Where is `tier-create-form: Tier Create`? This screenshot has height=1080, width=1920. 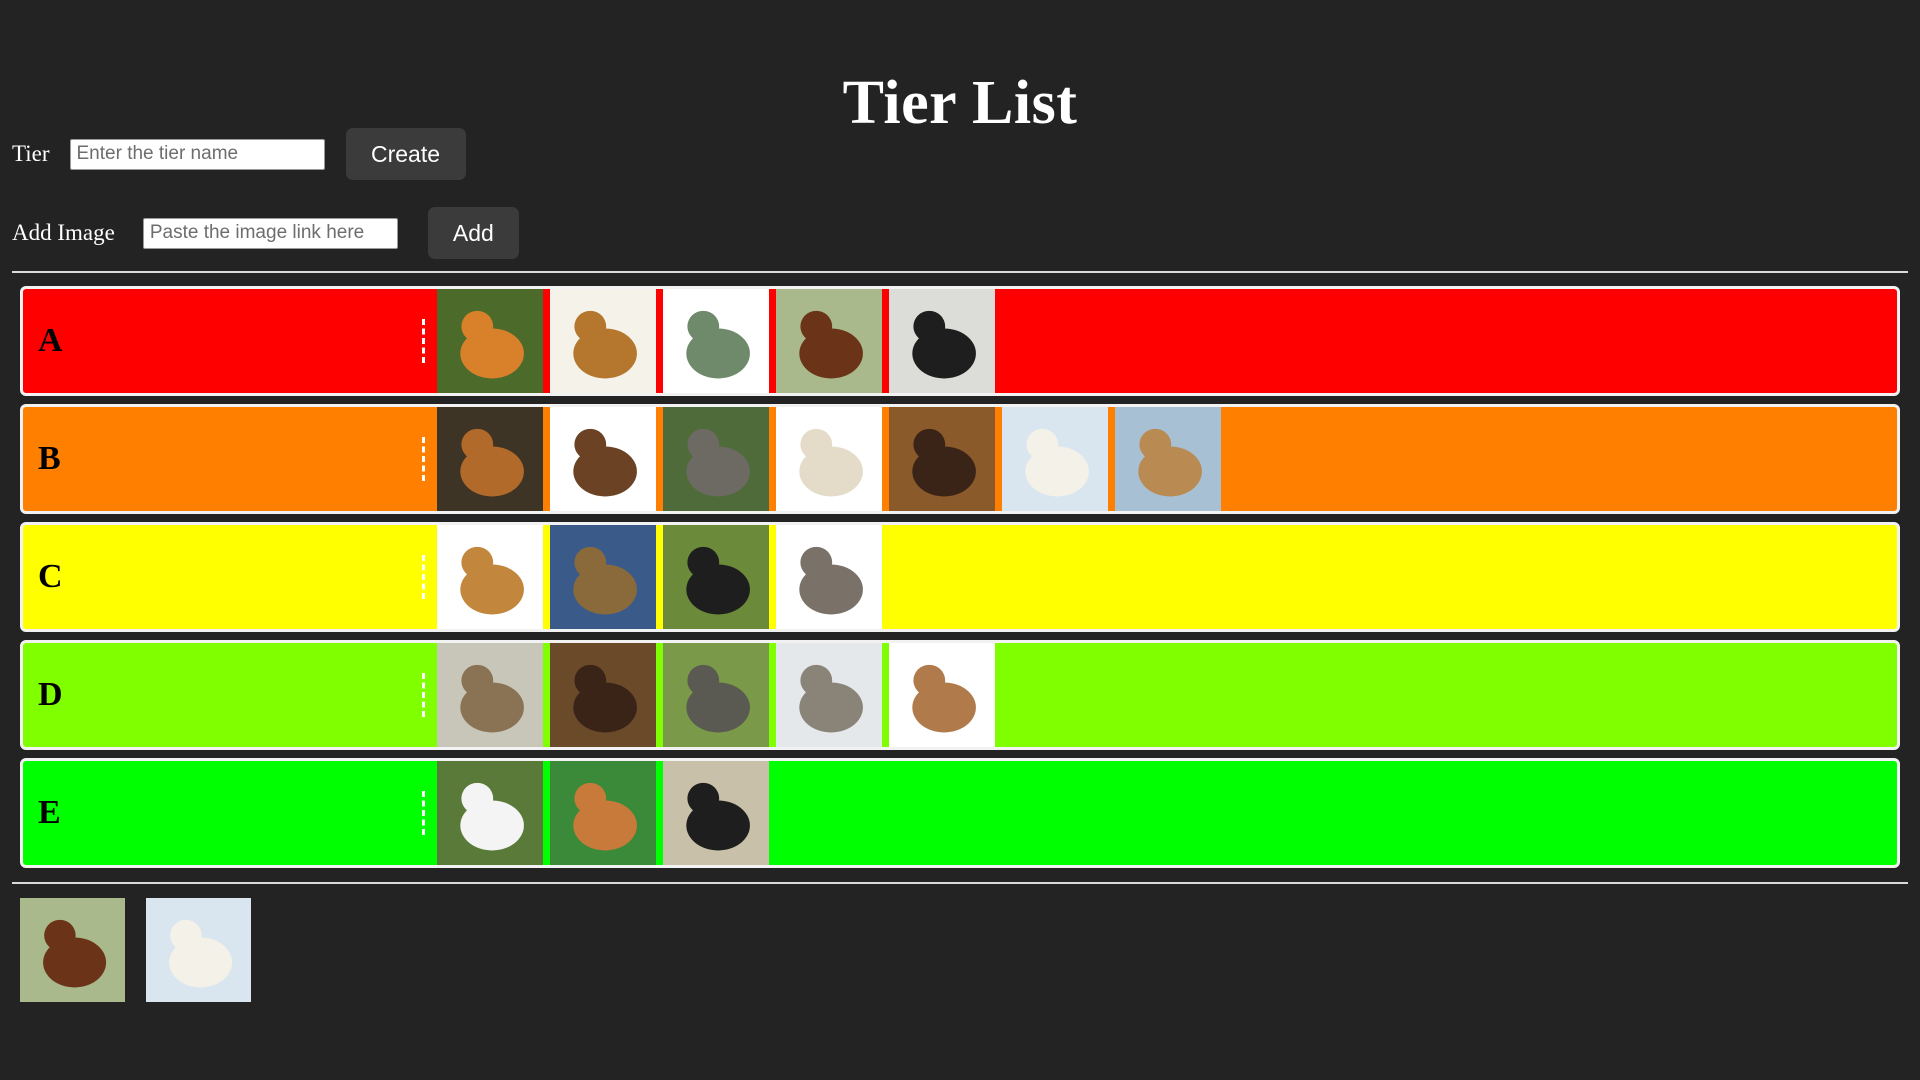
tier-create-form: Tier Create is located at coordinates (239, 154).